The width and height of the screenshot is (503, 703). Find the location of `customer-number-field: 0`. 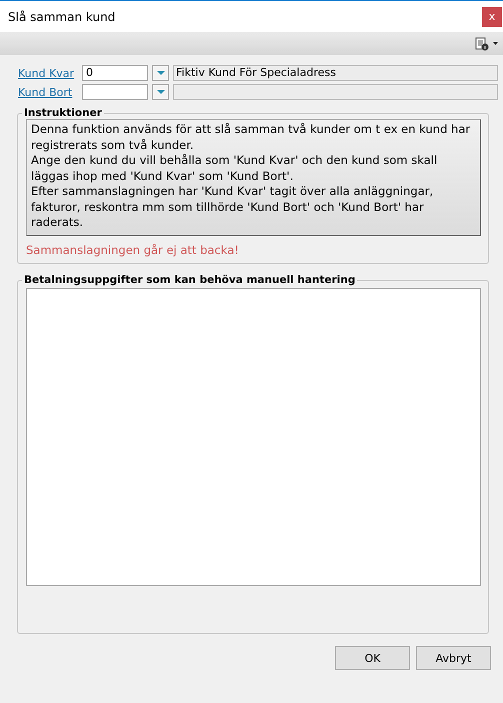

customer-number-field: 0 is located at coordinates (115, 73).